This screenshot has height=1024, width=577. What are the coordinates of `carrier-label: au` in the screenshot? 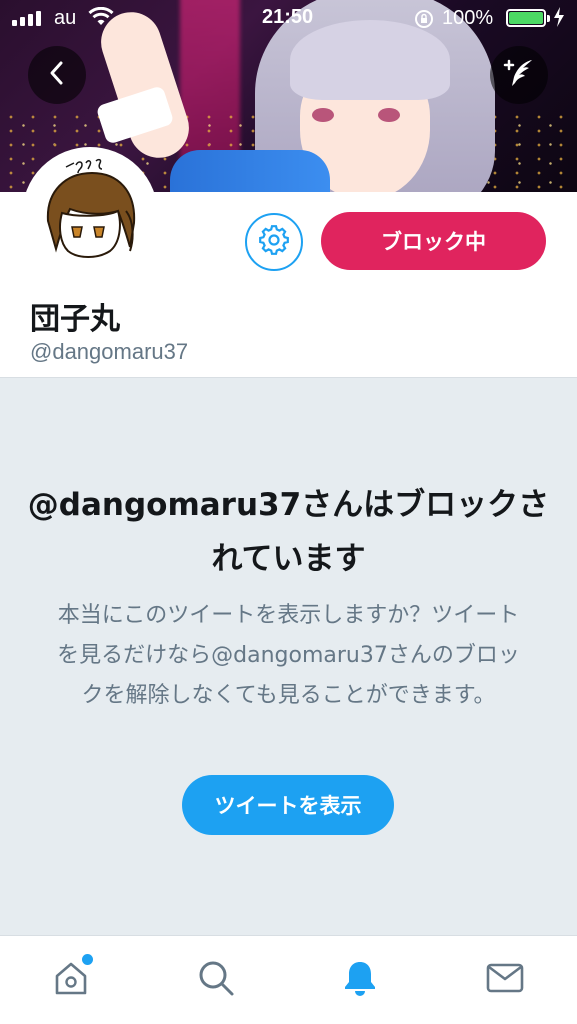 It's located at (65, 18).